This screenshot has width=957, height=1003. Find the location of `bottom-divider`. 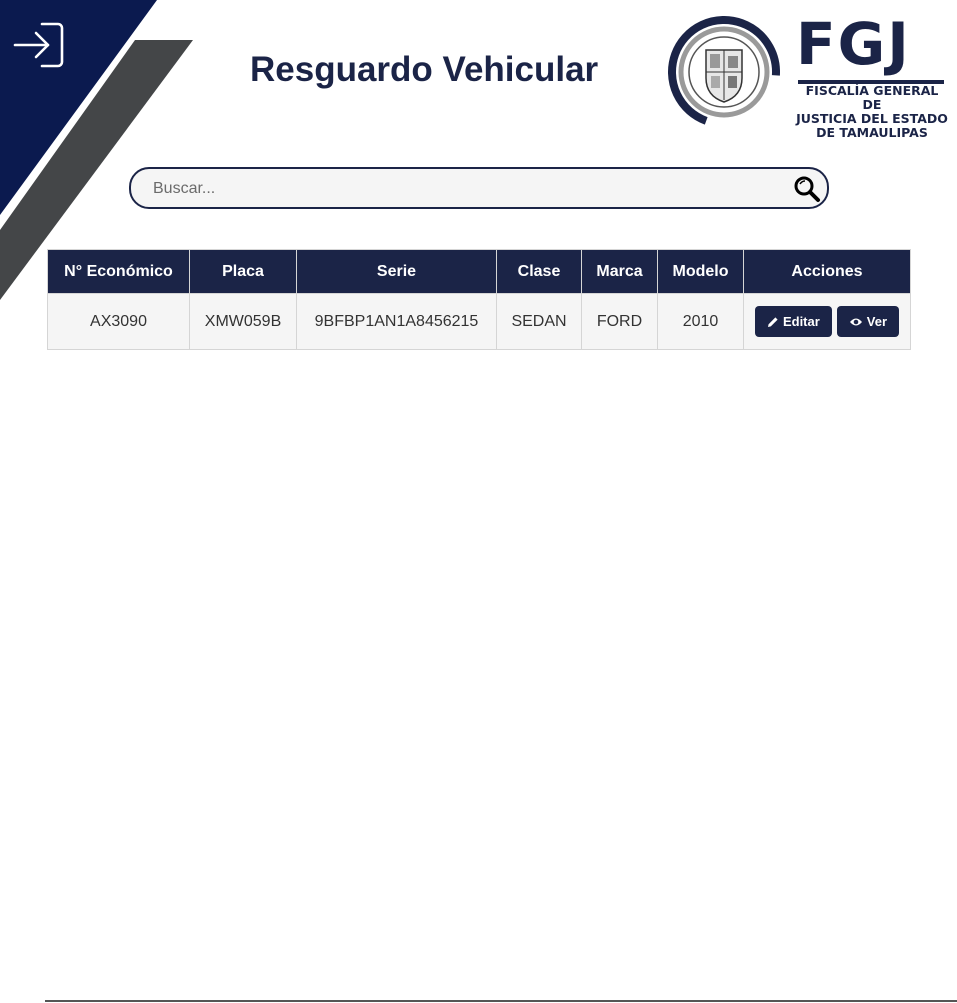

bottom-divider is located at coordinates (501, 1001).